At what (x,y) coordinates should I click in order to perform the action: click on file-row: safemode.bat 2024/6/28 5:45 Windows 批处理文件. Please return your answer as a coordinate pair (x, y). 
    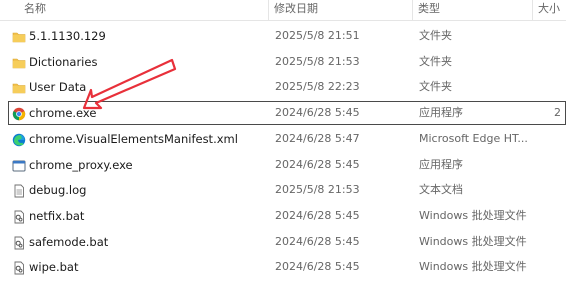
    Looking at the image, I should click on (287, 242).